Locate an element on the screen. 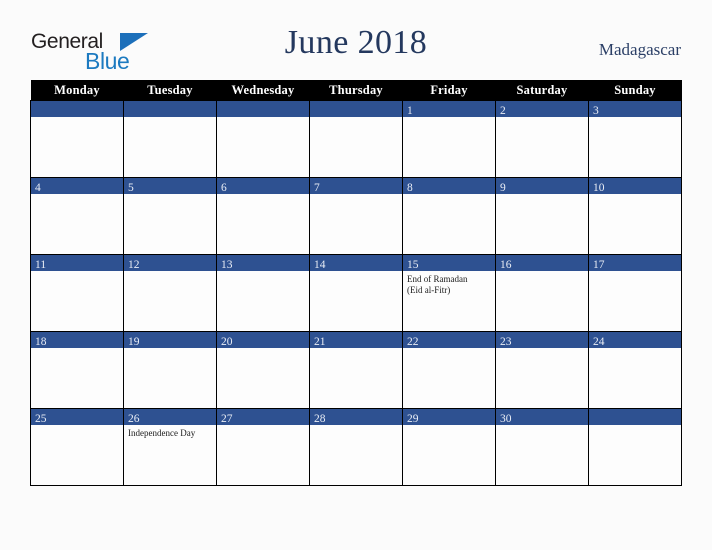 Image resolution: width=712 pixels, height=550 pixels. day-number: 10 is located at coordinates (599, 188).